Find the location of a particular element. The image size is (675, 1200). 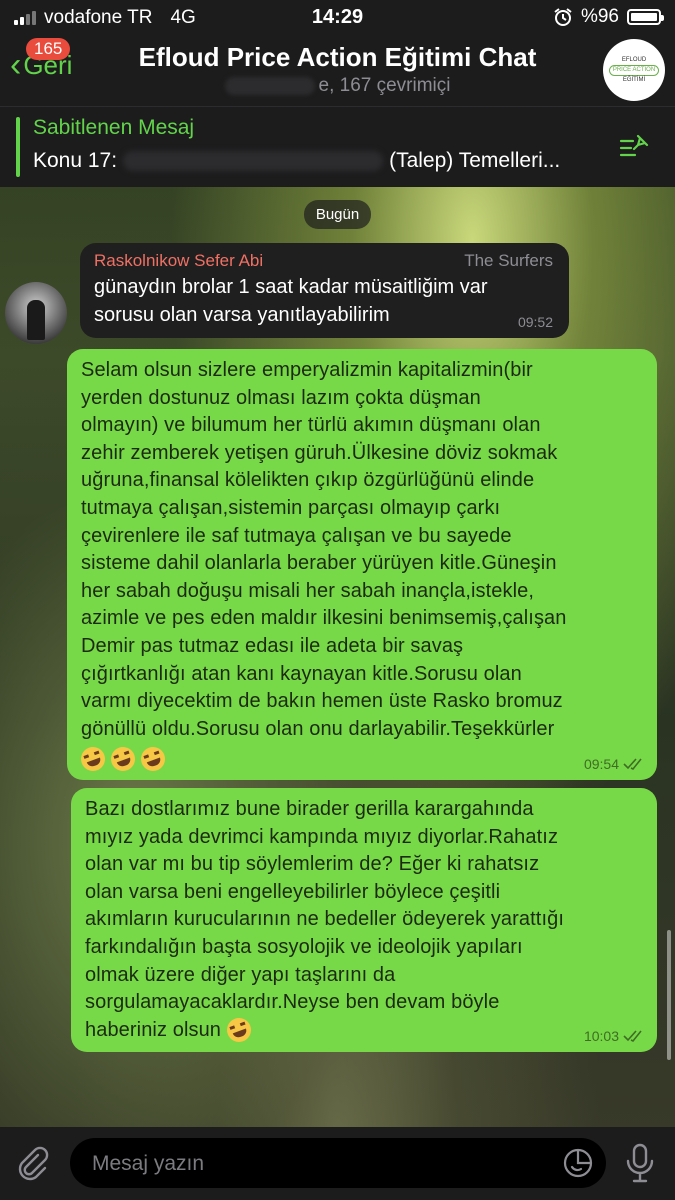

pin-list-icon is located at coordinates (635, 147).